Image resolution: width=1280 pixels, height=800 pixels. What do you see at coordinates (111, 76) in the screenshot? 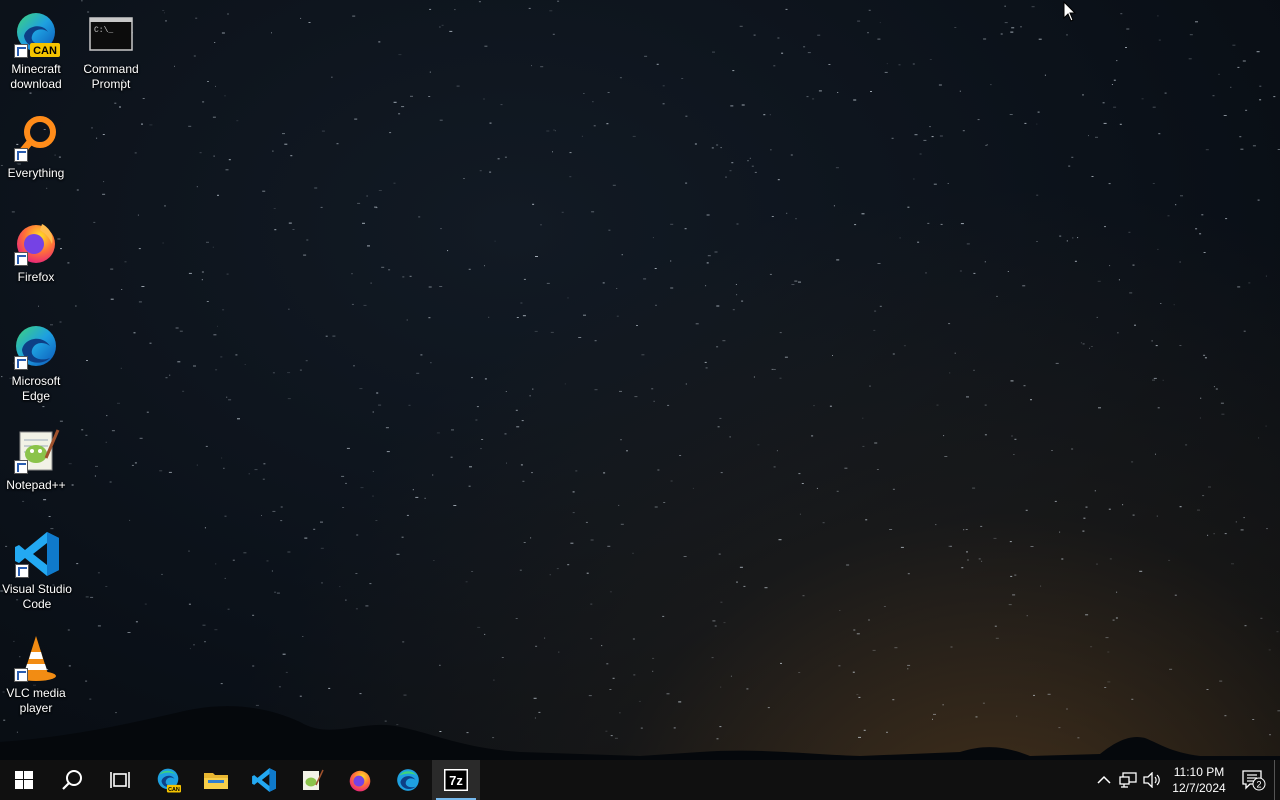
I see `desktop-icon-label: Command Prompt` at bounding box center [111, 76].